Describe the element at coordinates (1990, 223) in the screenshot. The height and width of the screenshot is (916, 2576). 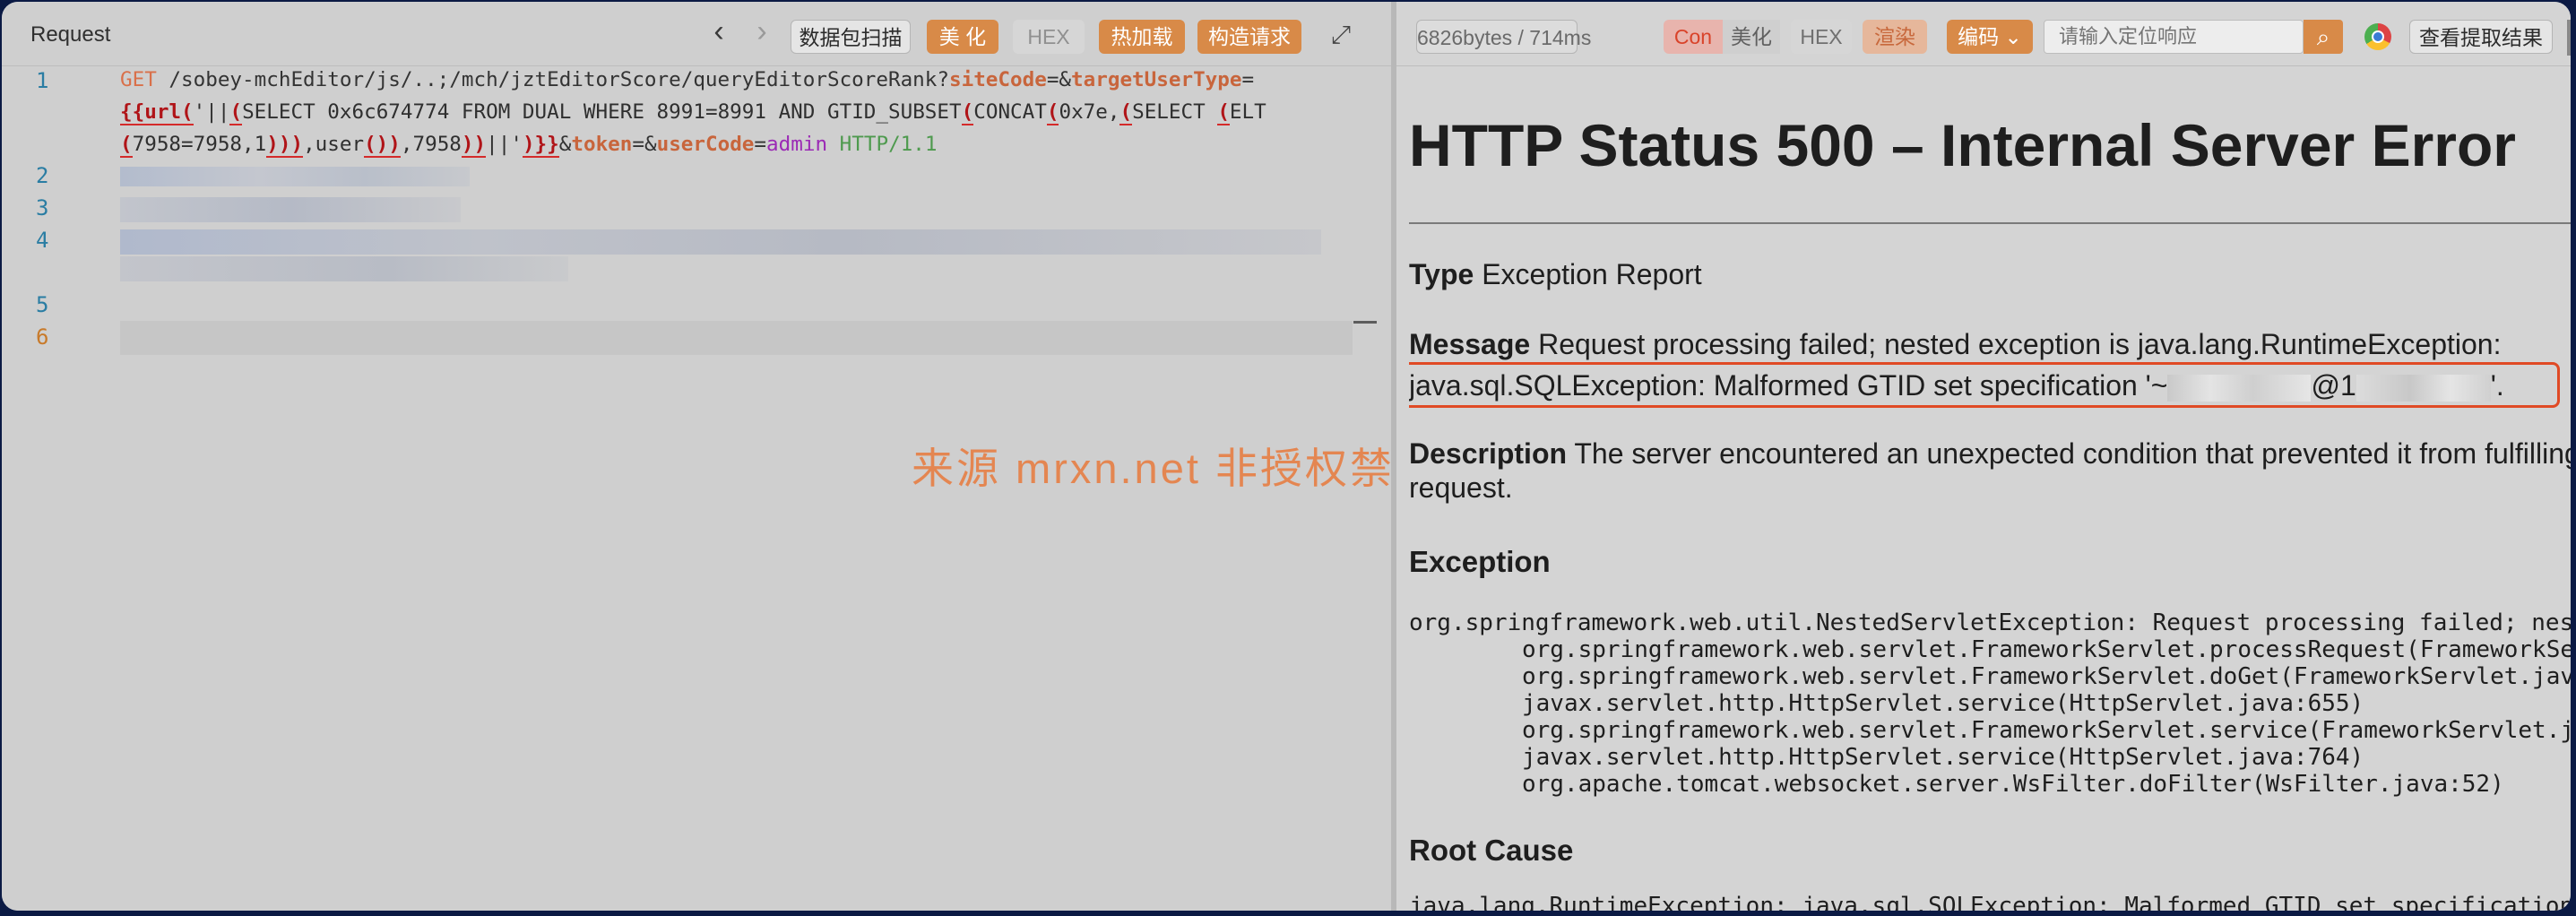
I see `divider` at that location.